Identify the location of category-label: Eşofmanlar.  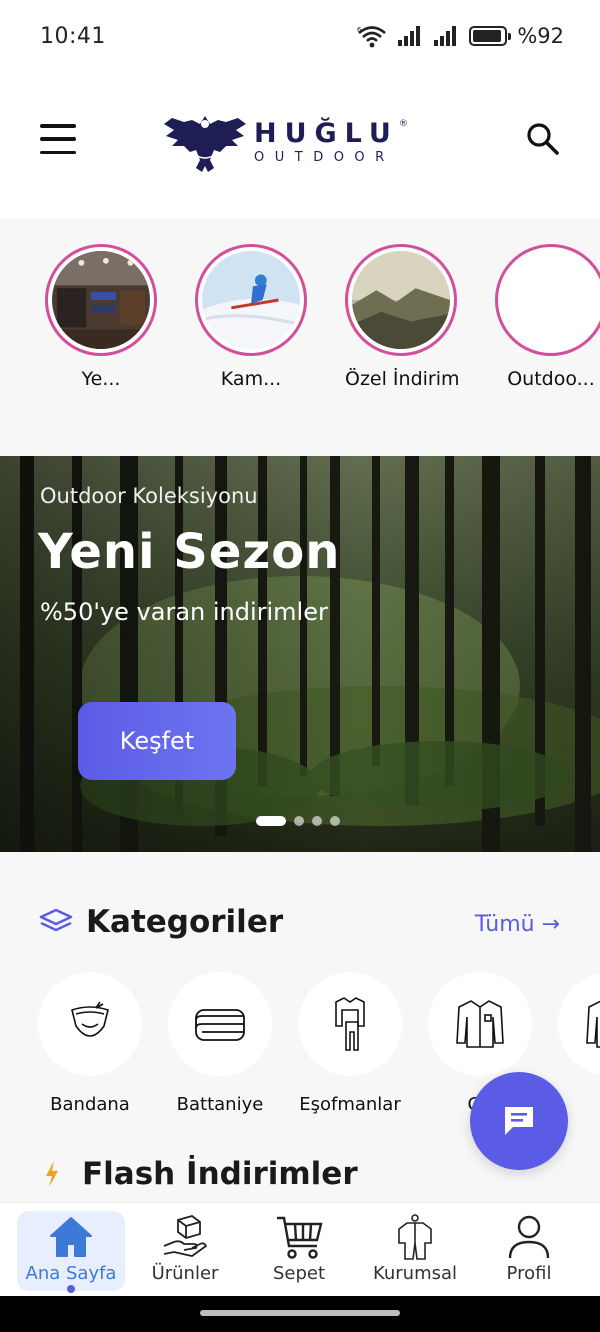
(350, 1104).